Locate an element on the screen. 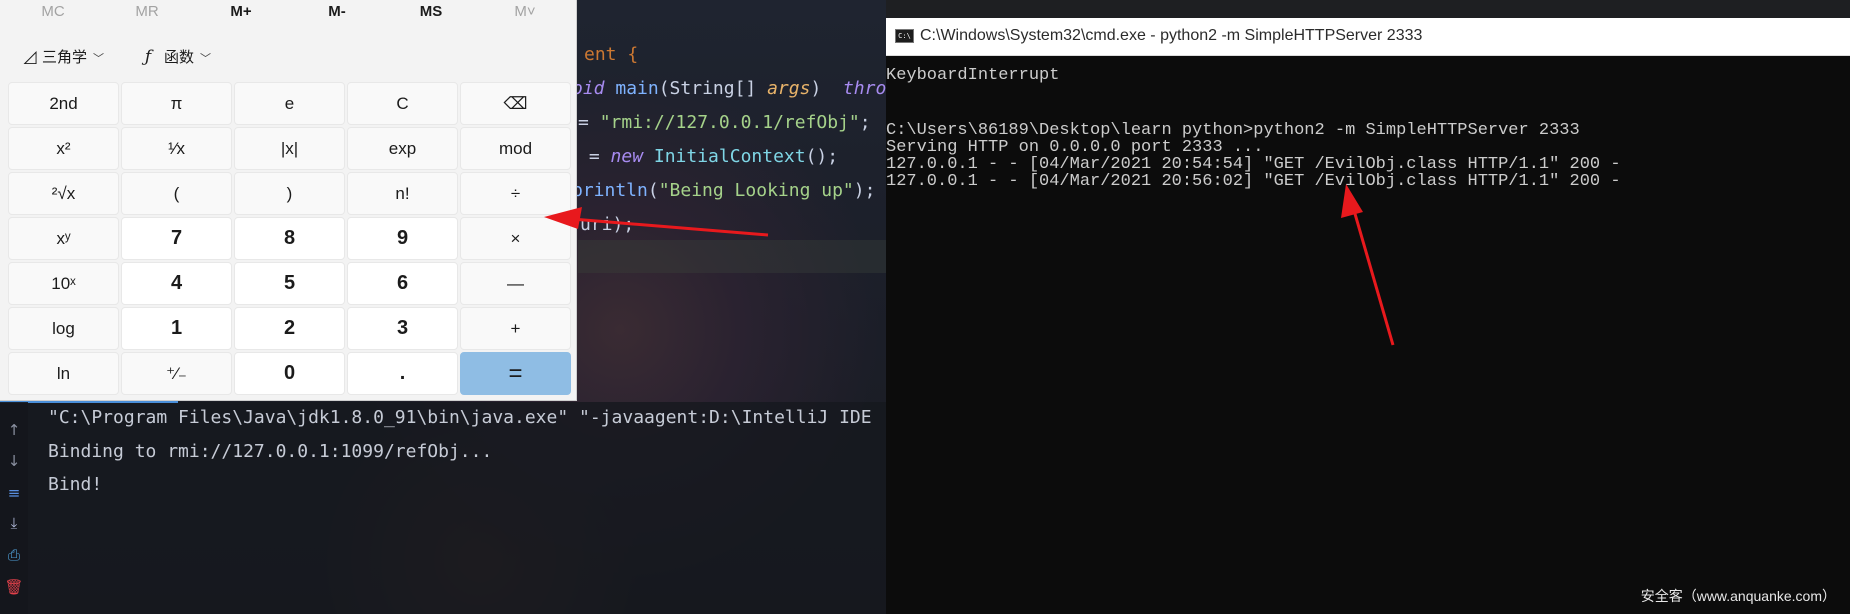 This screenshot has width=1850, height=614. memory-row: MC MR M+ M- MS M˅ is located at coordinates (288, 14).